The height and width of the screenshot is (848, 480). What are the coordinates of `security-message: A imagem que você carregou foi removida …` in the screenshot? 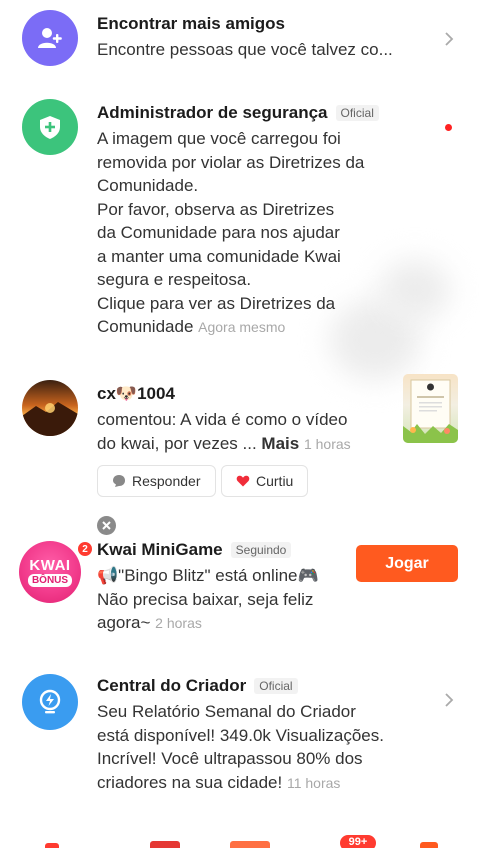 It's located at (231, 232).